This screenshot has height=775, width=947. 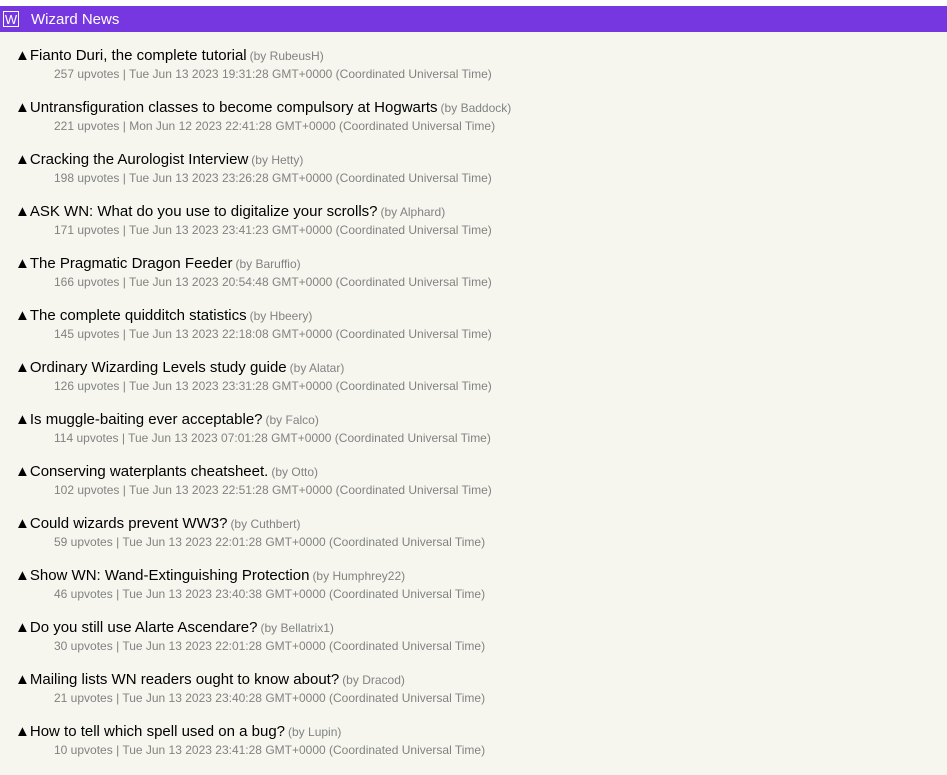 I want to click on author-name: Dracod, so click(x=381, y=680).